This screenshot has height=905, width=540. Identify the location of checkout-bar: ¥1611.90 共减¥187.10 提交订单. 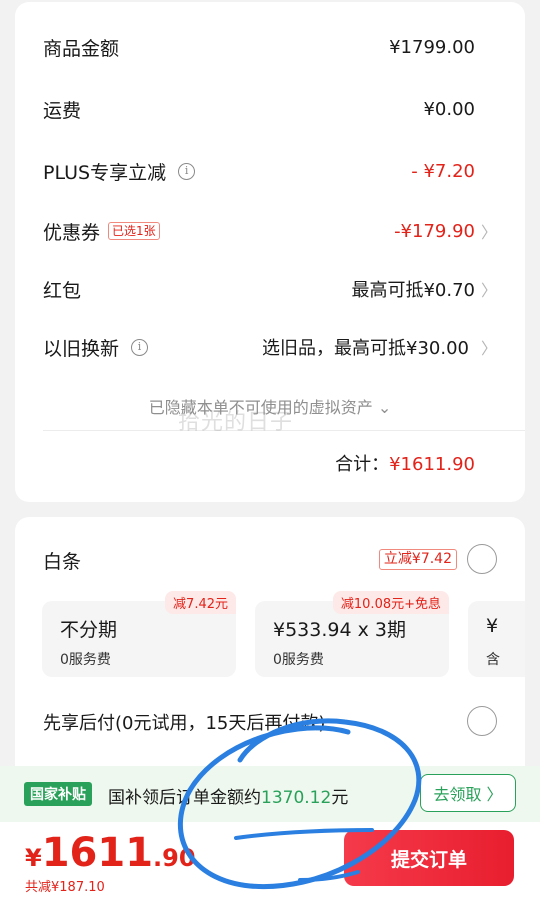
(270, 863).